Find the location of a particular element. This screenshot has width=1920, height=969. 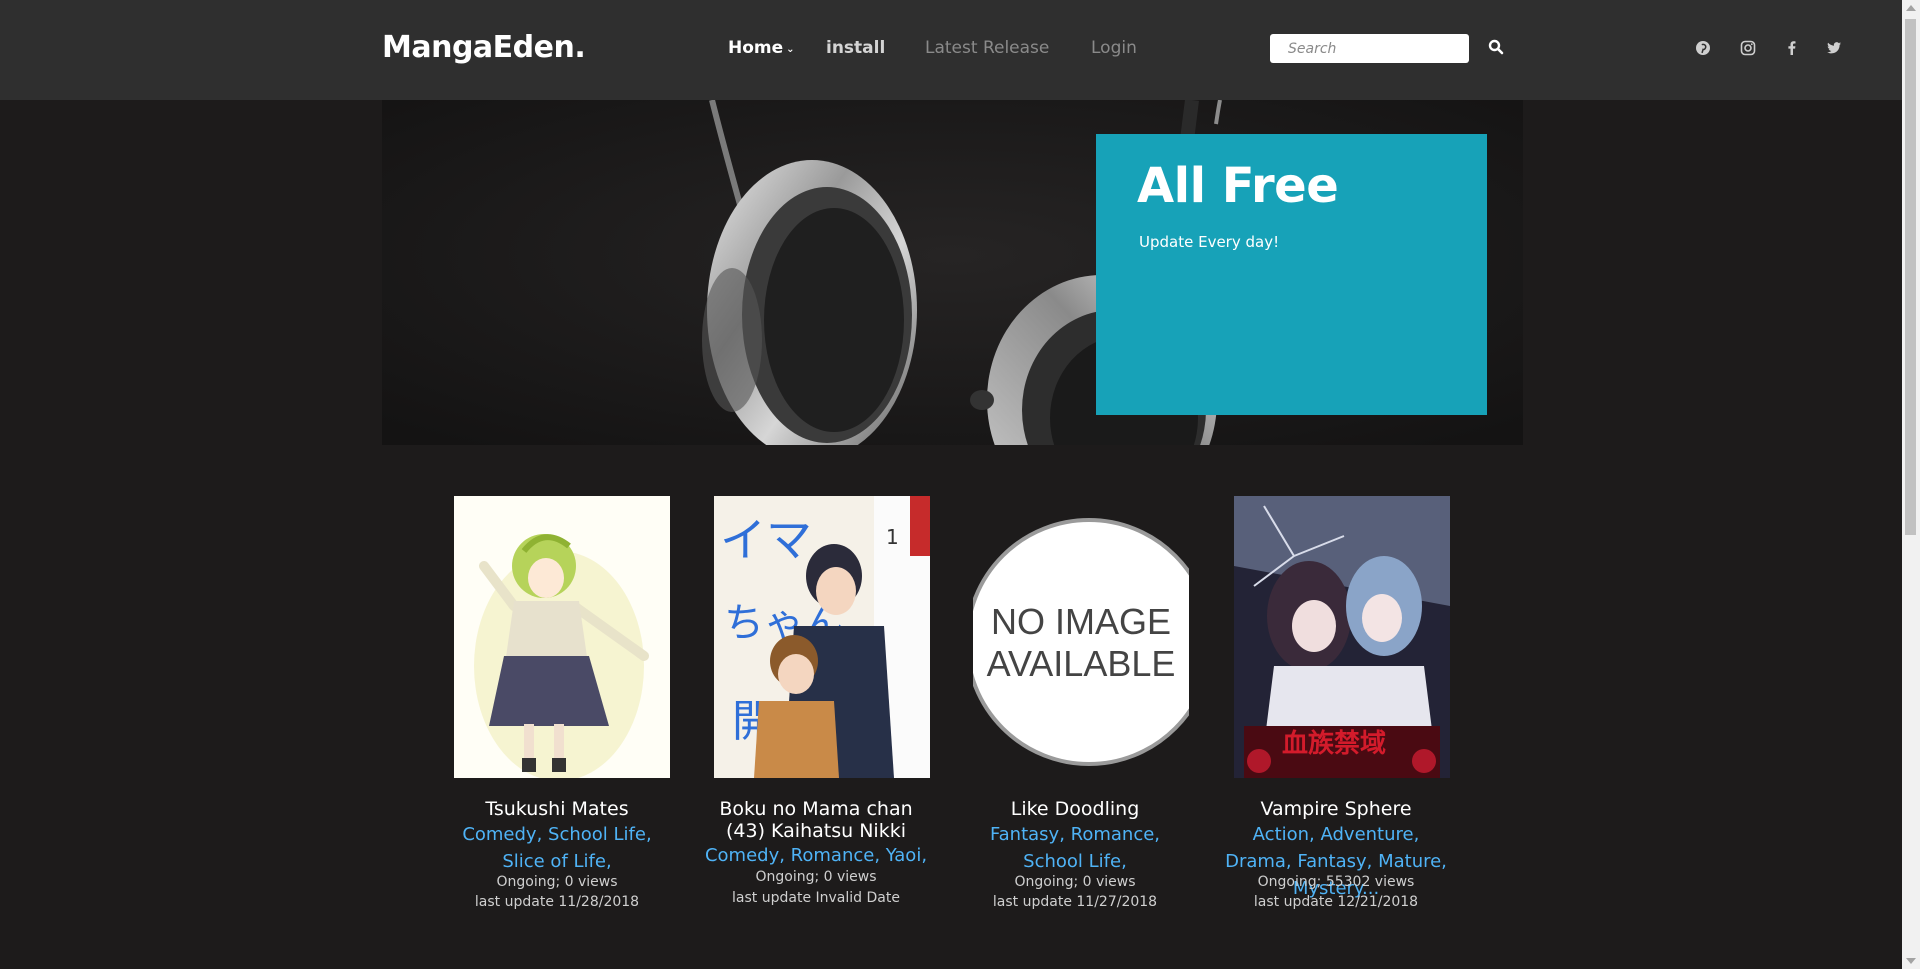

search-icon is located at coordinates (1498, 49).